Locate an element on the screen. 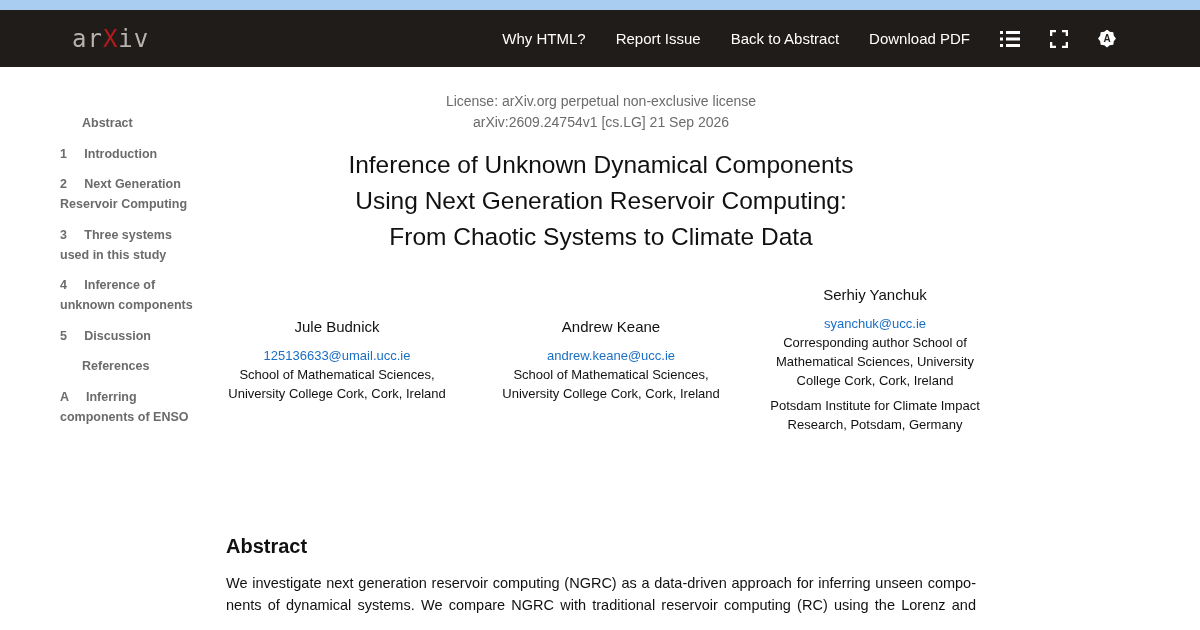 The image size is (1200, 630). toc-link: References is located at coordinates (127, 366).